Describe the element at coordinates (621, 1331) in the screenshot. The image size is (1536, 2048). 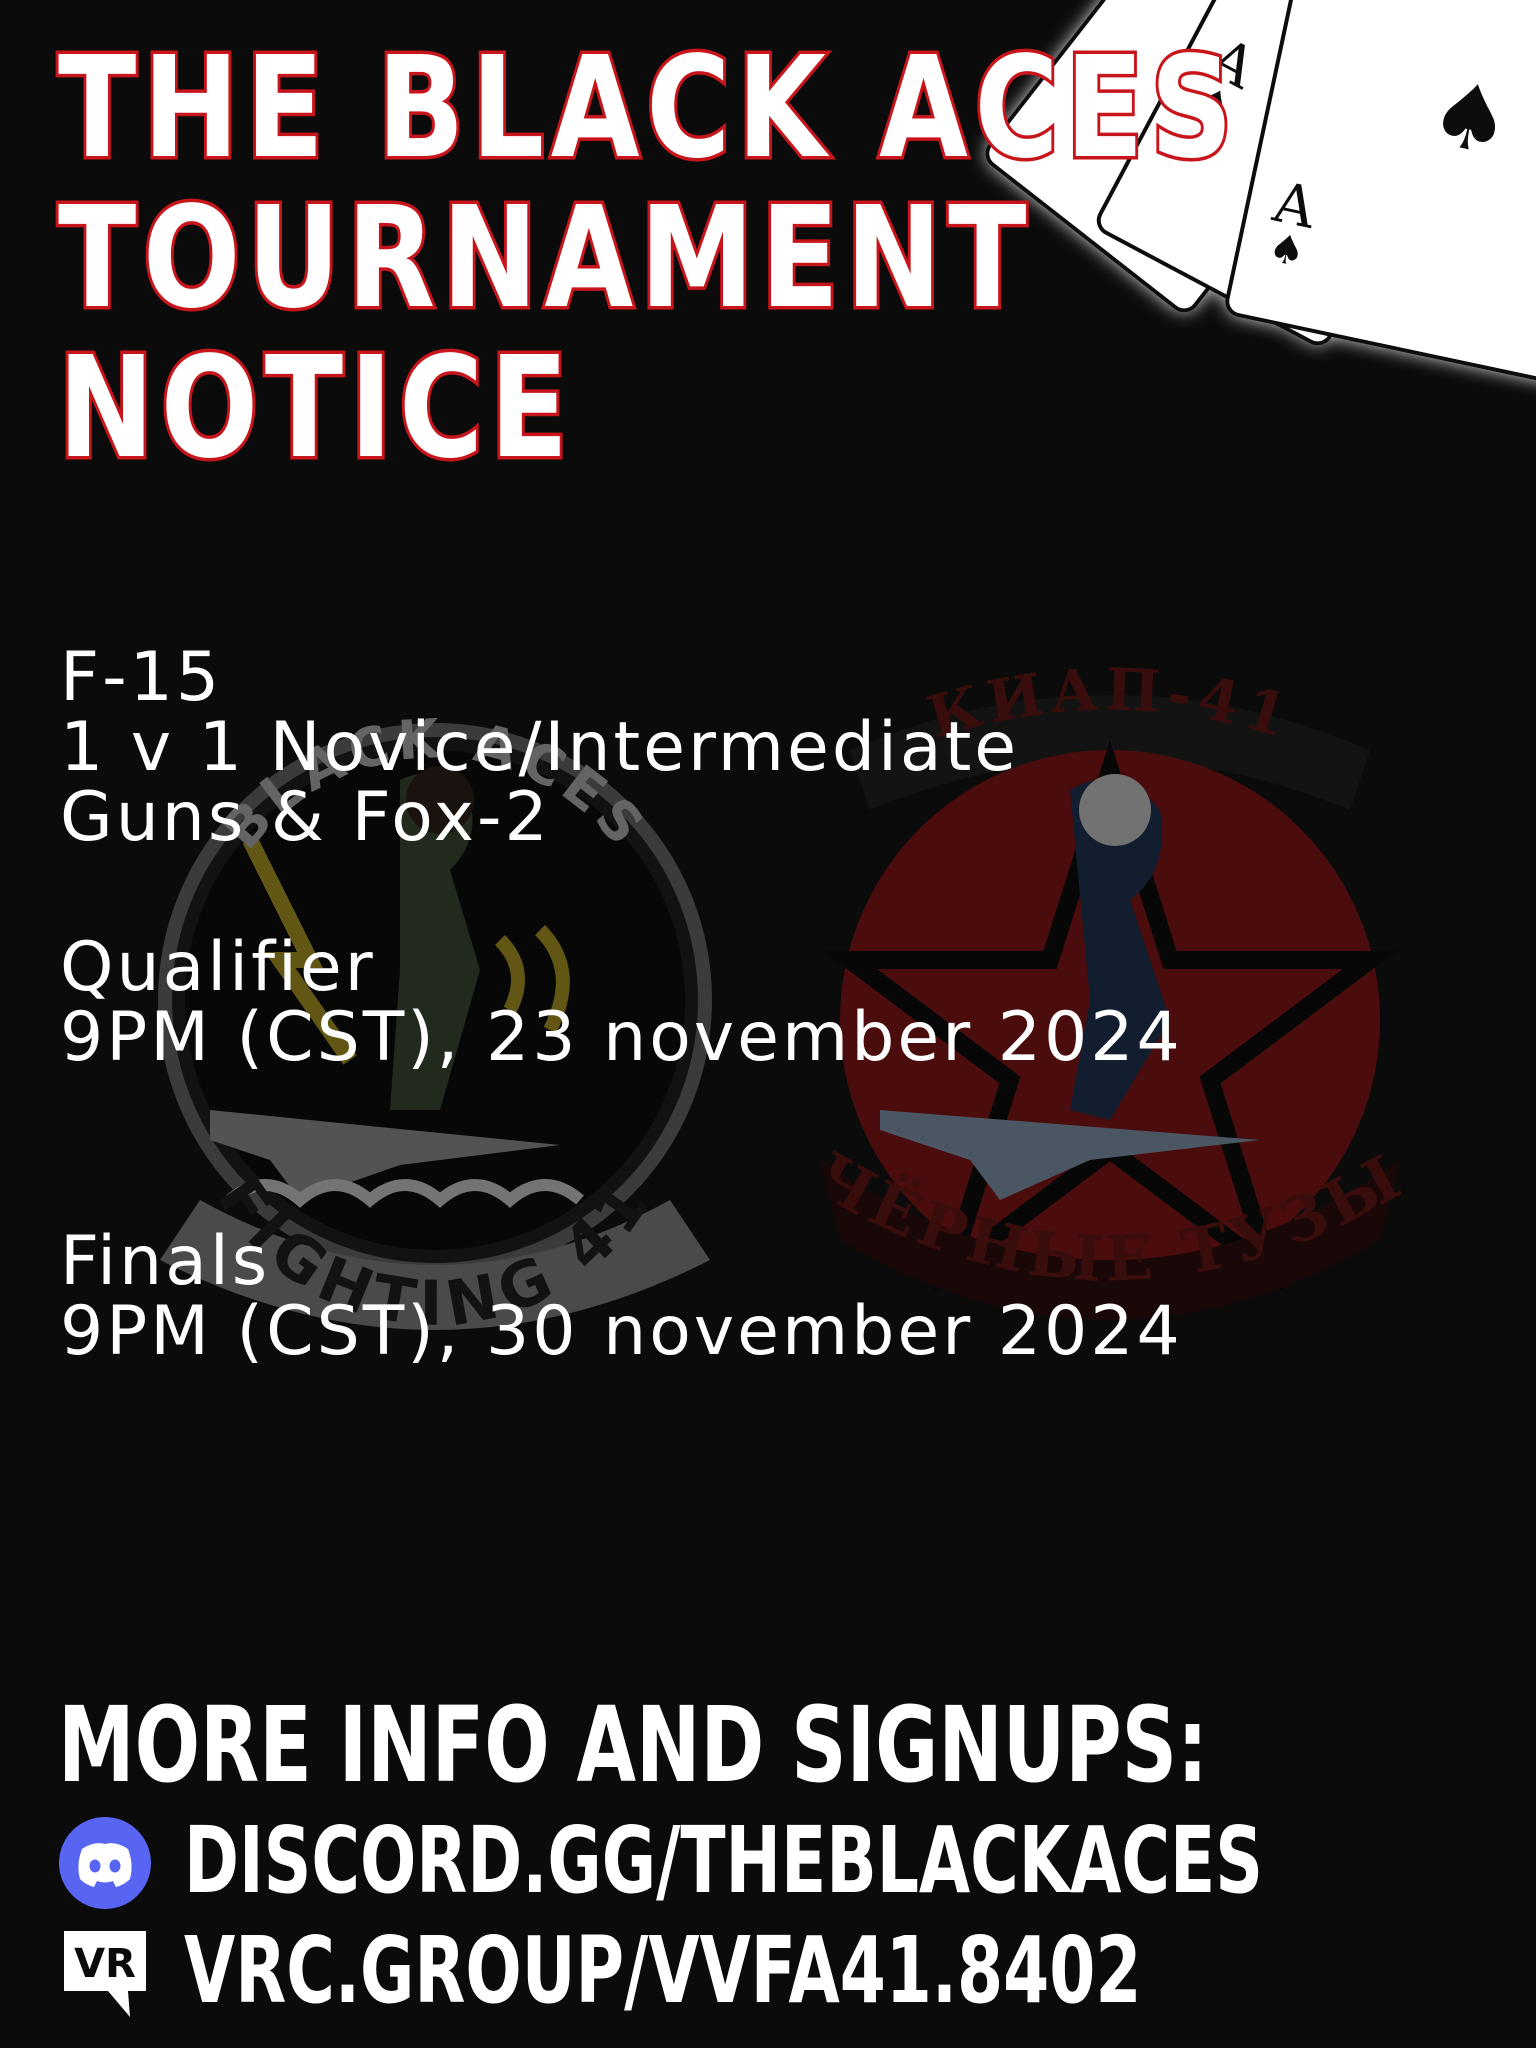
I see `finals-time: 9PM (CST), 30 november 2024` at that location.